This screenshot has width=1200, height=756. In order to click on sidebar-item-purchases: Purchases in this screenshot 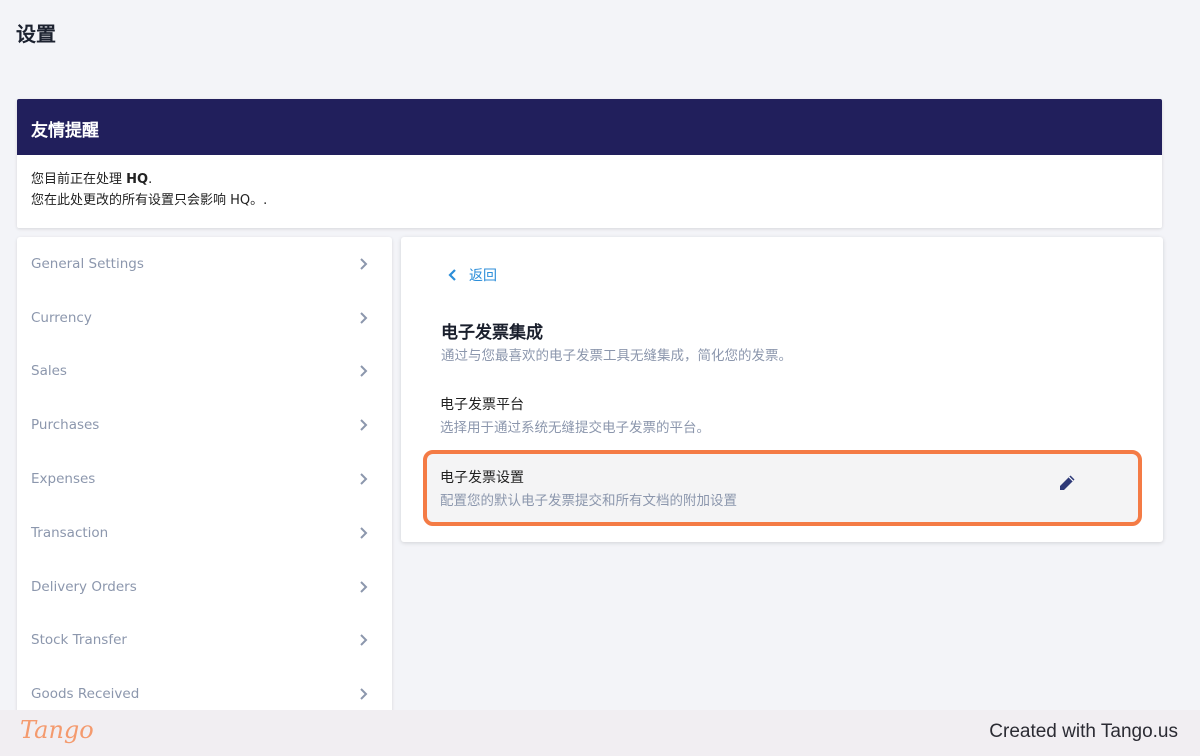, I will do `click(204, 425)`.